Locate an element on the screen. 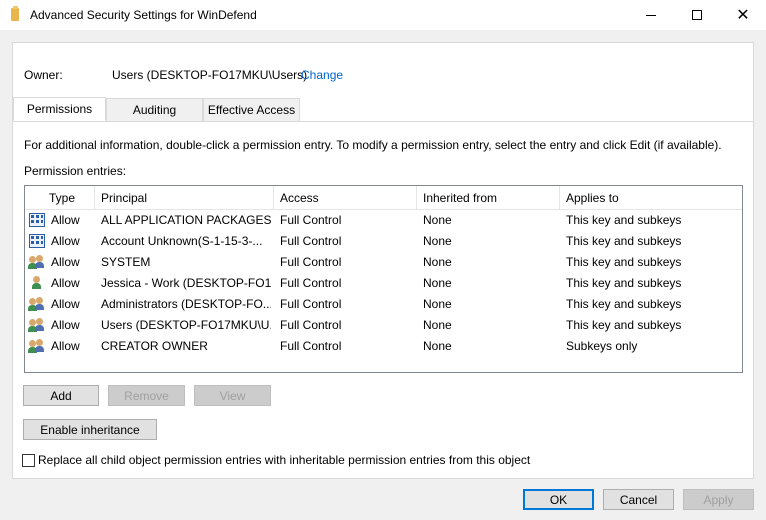 Image resolution: width=766 pixels, height=520 pixels. change-owner-link: Change is located at coordinates (322, 75).